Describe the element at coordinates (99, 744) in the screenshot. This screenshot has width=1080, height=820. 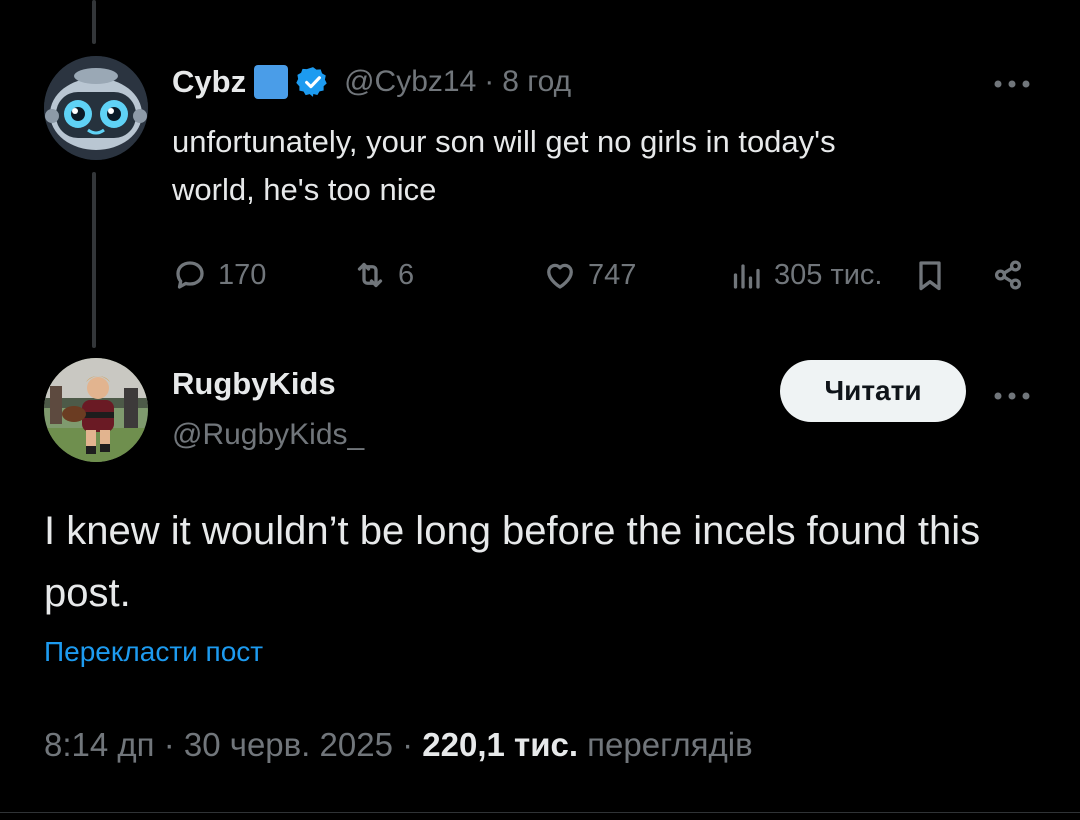
I see `post-time: 8:14 дп` at that location.